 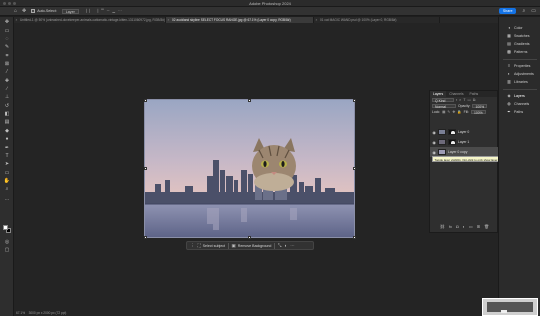 I want to click on dock-item-layers: ◈ Layers, so click(x=515, y=96).